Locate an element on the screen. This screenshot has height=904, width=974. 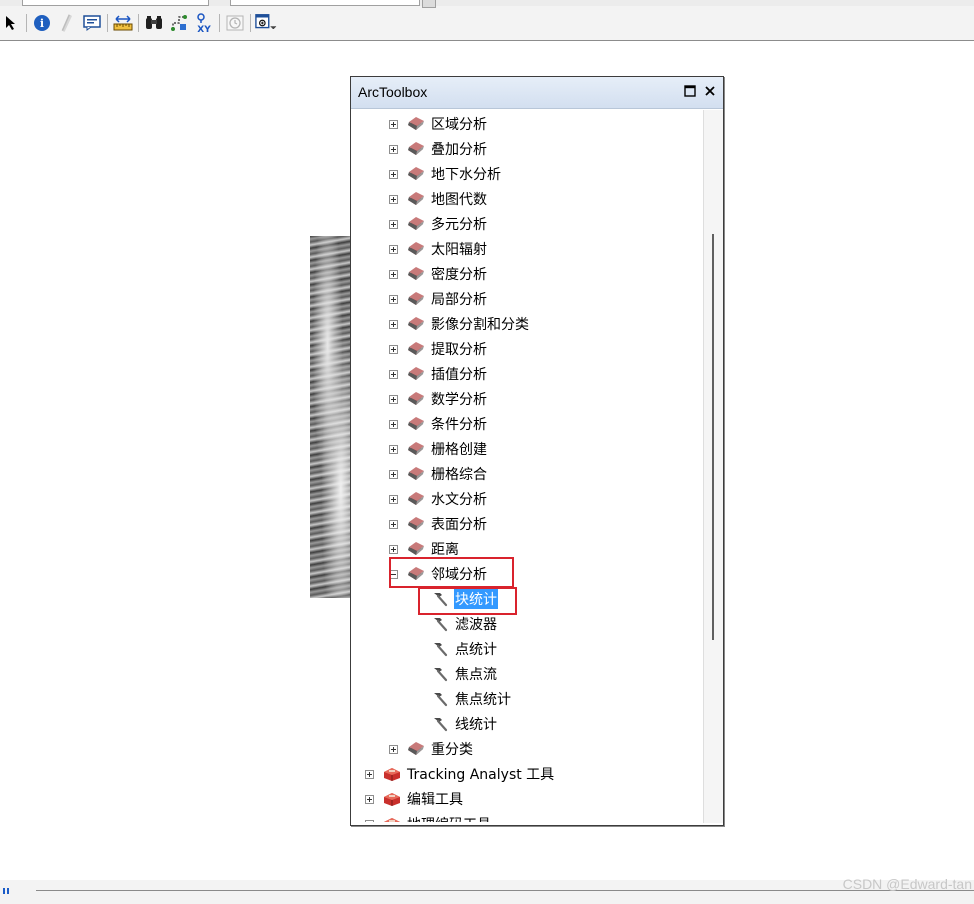
tree-item-label: 提取分析 is located at coordinates (459, 350).